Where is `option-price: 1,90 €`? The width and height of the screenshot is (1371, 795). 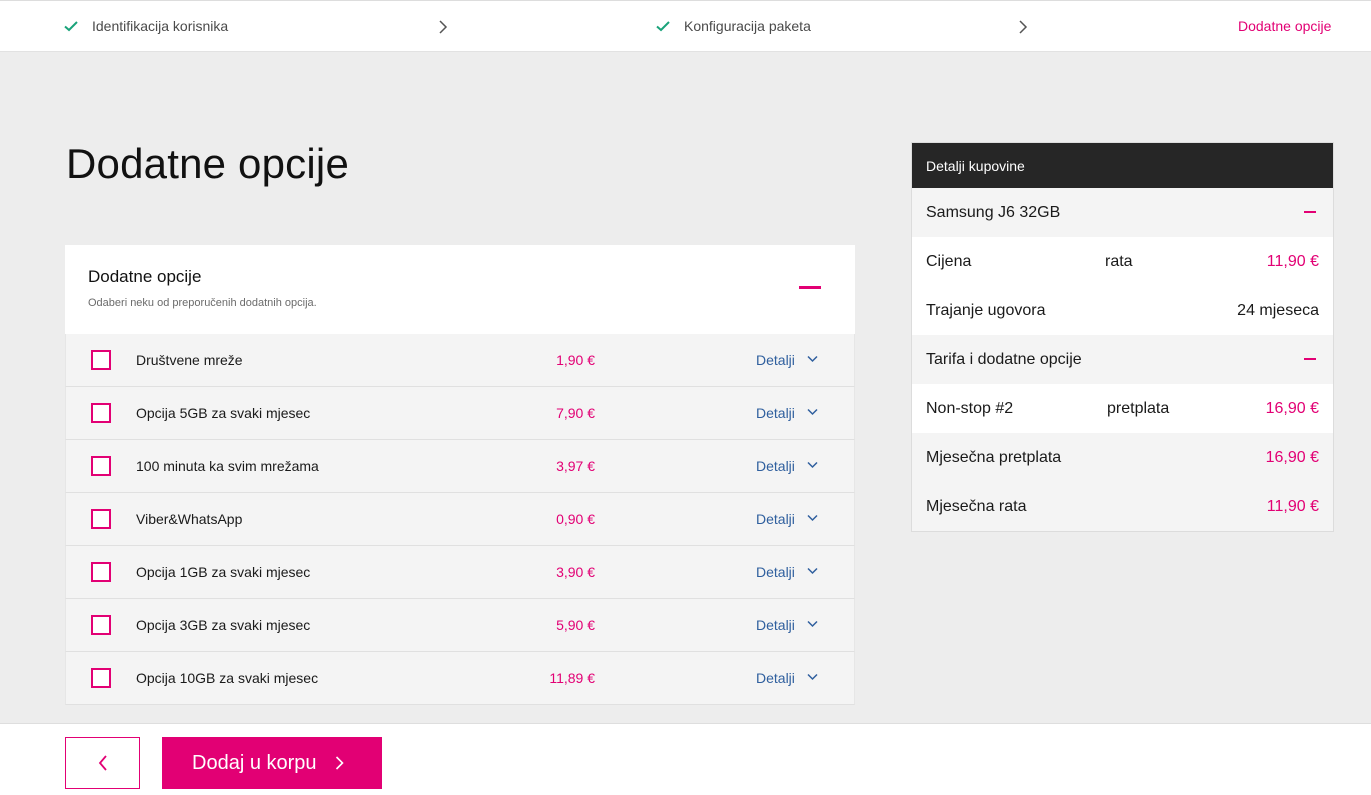
option-price: 1,90 € is located at coordinates (575, 360).